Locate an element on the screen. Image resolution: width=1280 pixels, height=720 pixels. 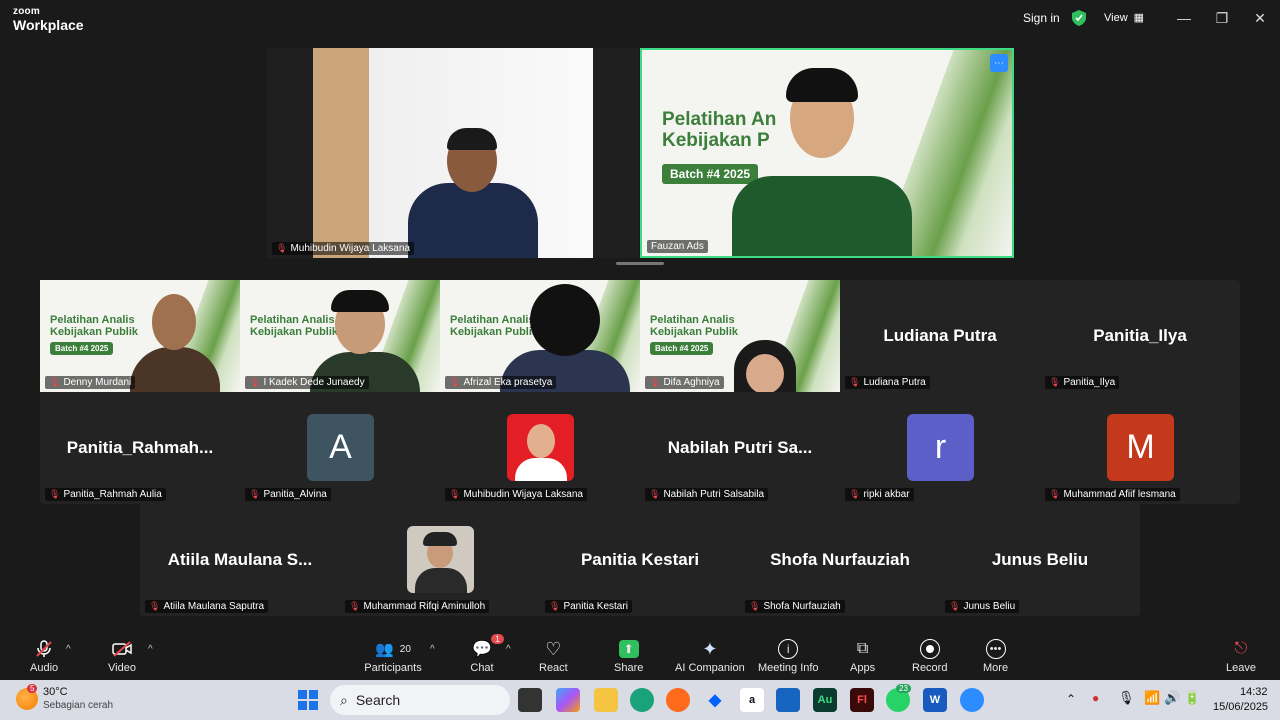
copilot-icon is located at coordinates (568, 700).